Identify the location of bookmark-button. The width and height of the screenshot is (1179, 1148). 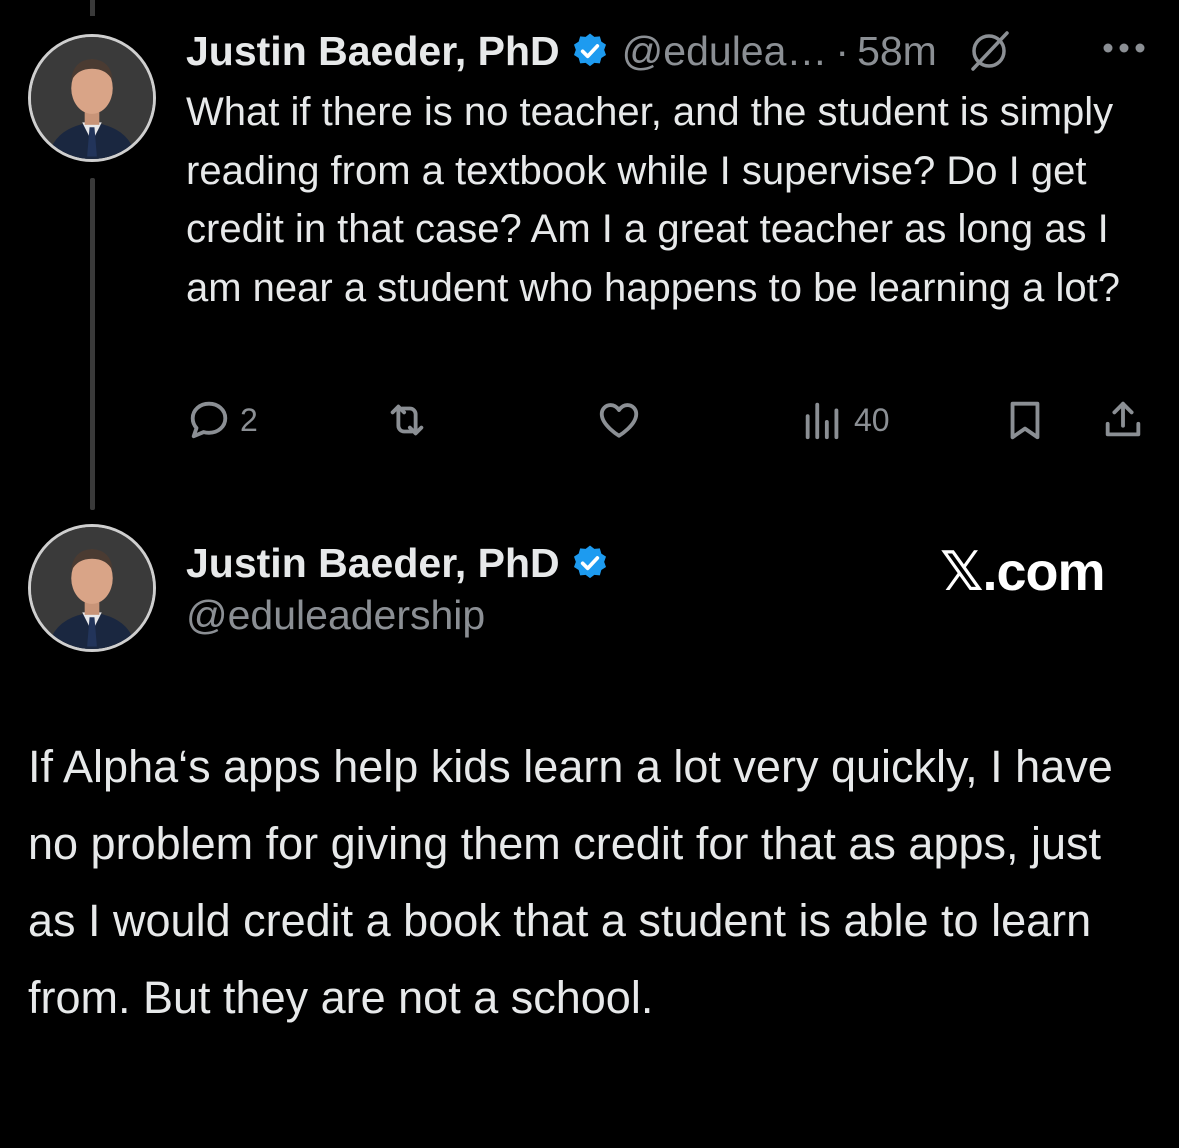
(1025, 420).